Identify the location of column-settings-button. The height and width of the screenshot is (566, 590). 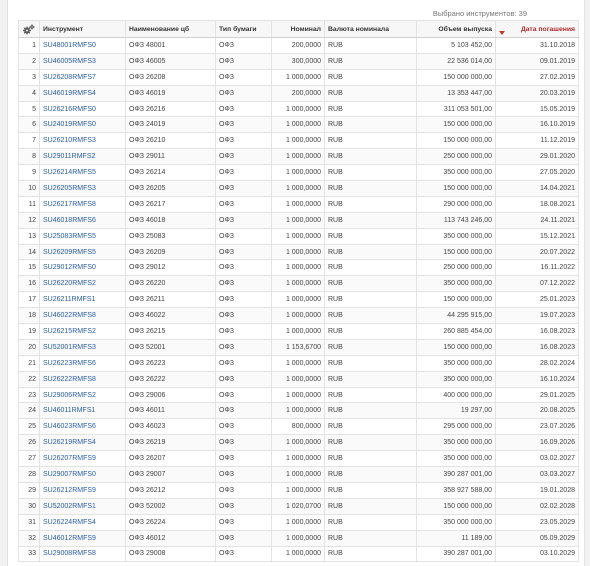
(29, 29).